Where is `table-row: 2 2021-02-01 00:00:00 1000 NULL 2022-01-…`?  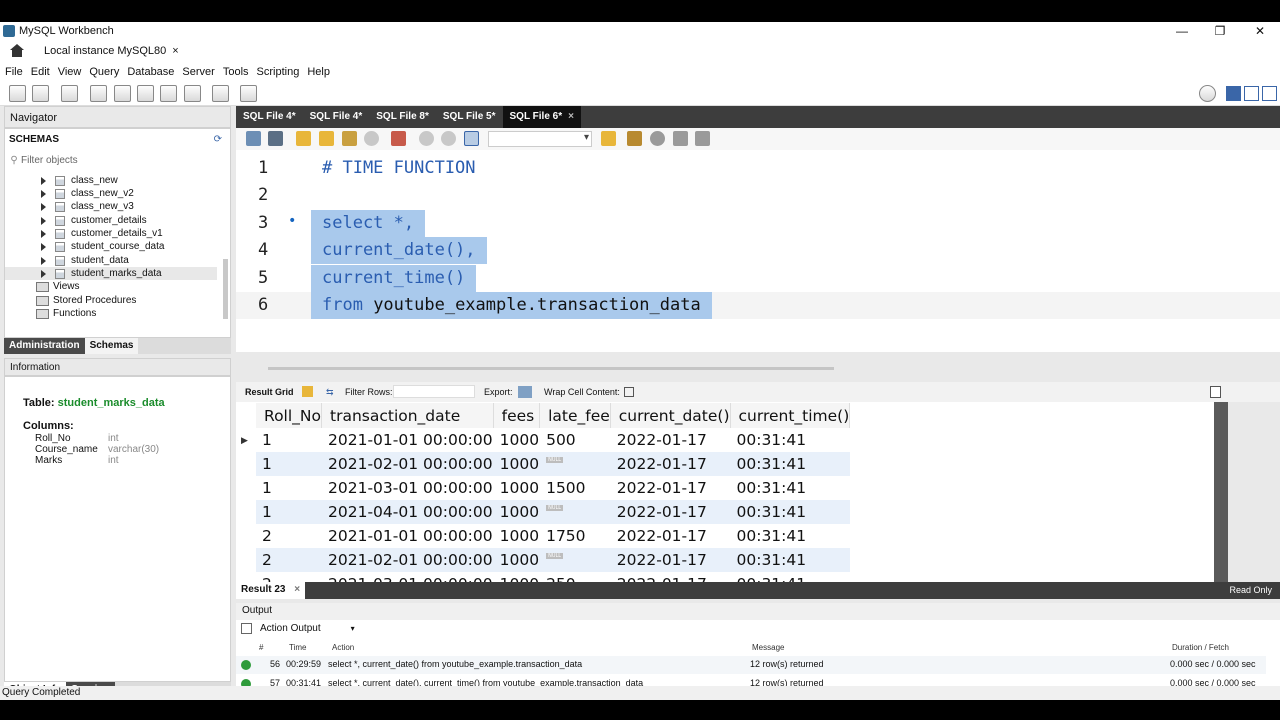
table-row: 2 2021-02-01 00:00:00 1000 NULL 2022-01-… is located at coordinates (553, 560).